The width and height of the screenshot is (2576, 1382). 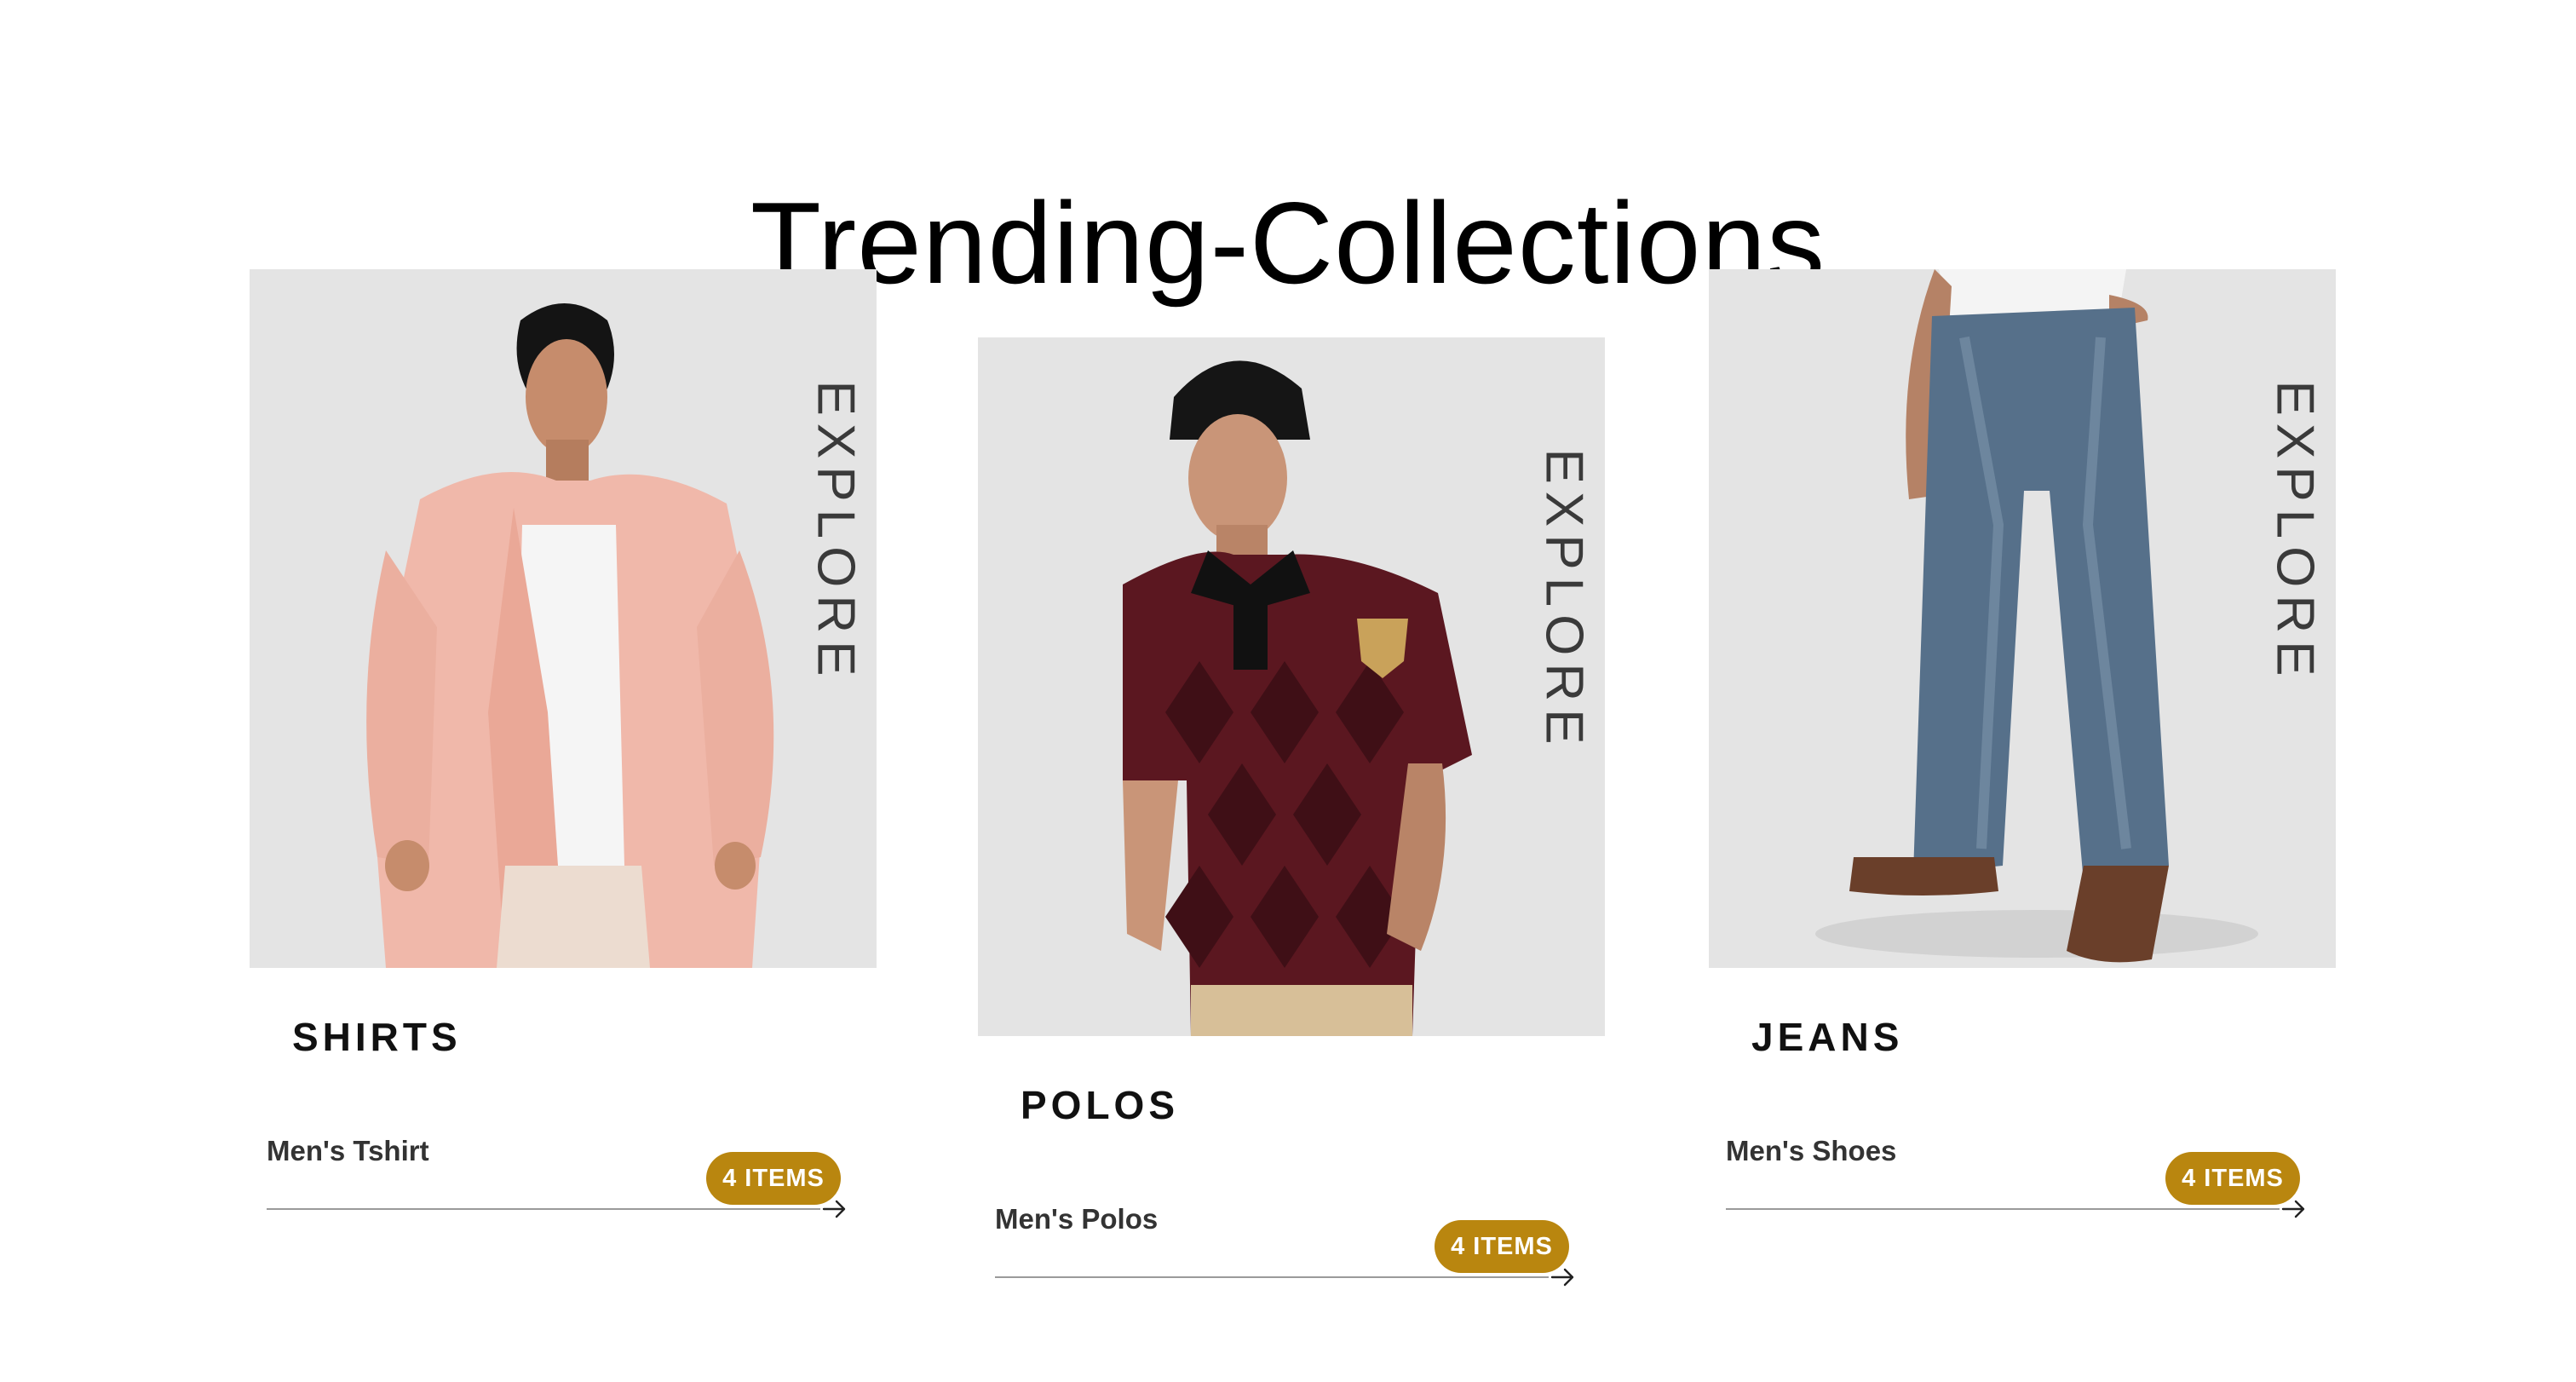 What do you see at coordinates (1811, 1151) in the screenshot?
I see `collection-link-text: Men's Shoes` at bounding box center [1811, 1151].